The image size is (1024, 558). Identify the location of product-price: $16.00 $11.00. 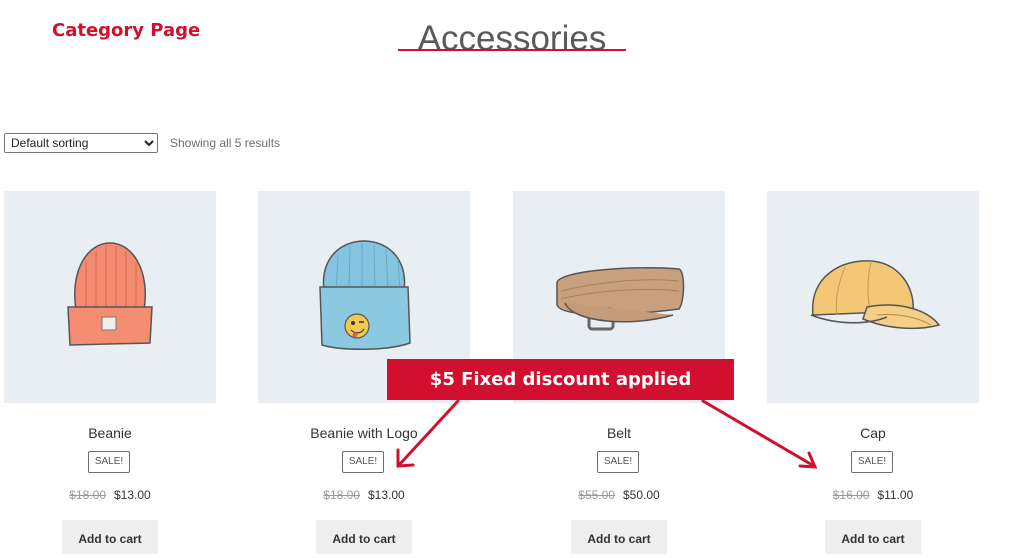
(873, 495).